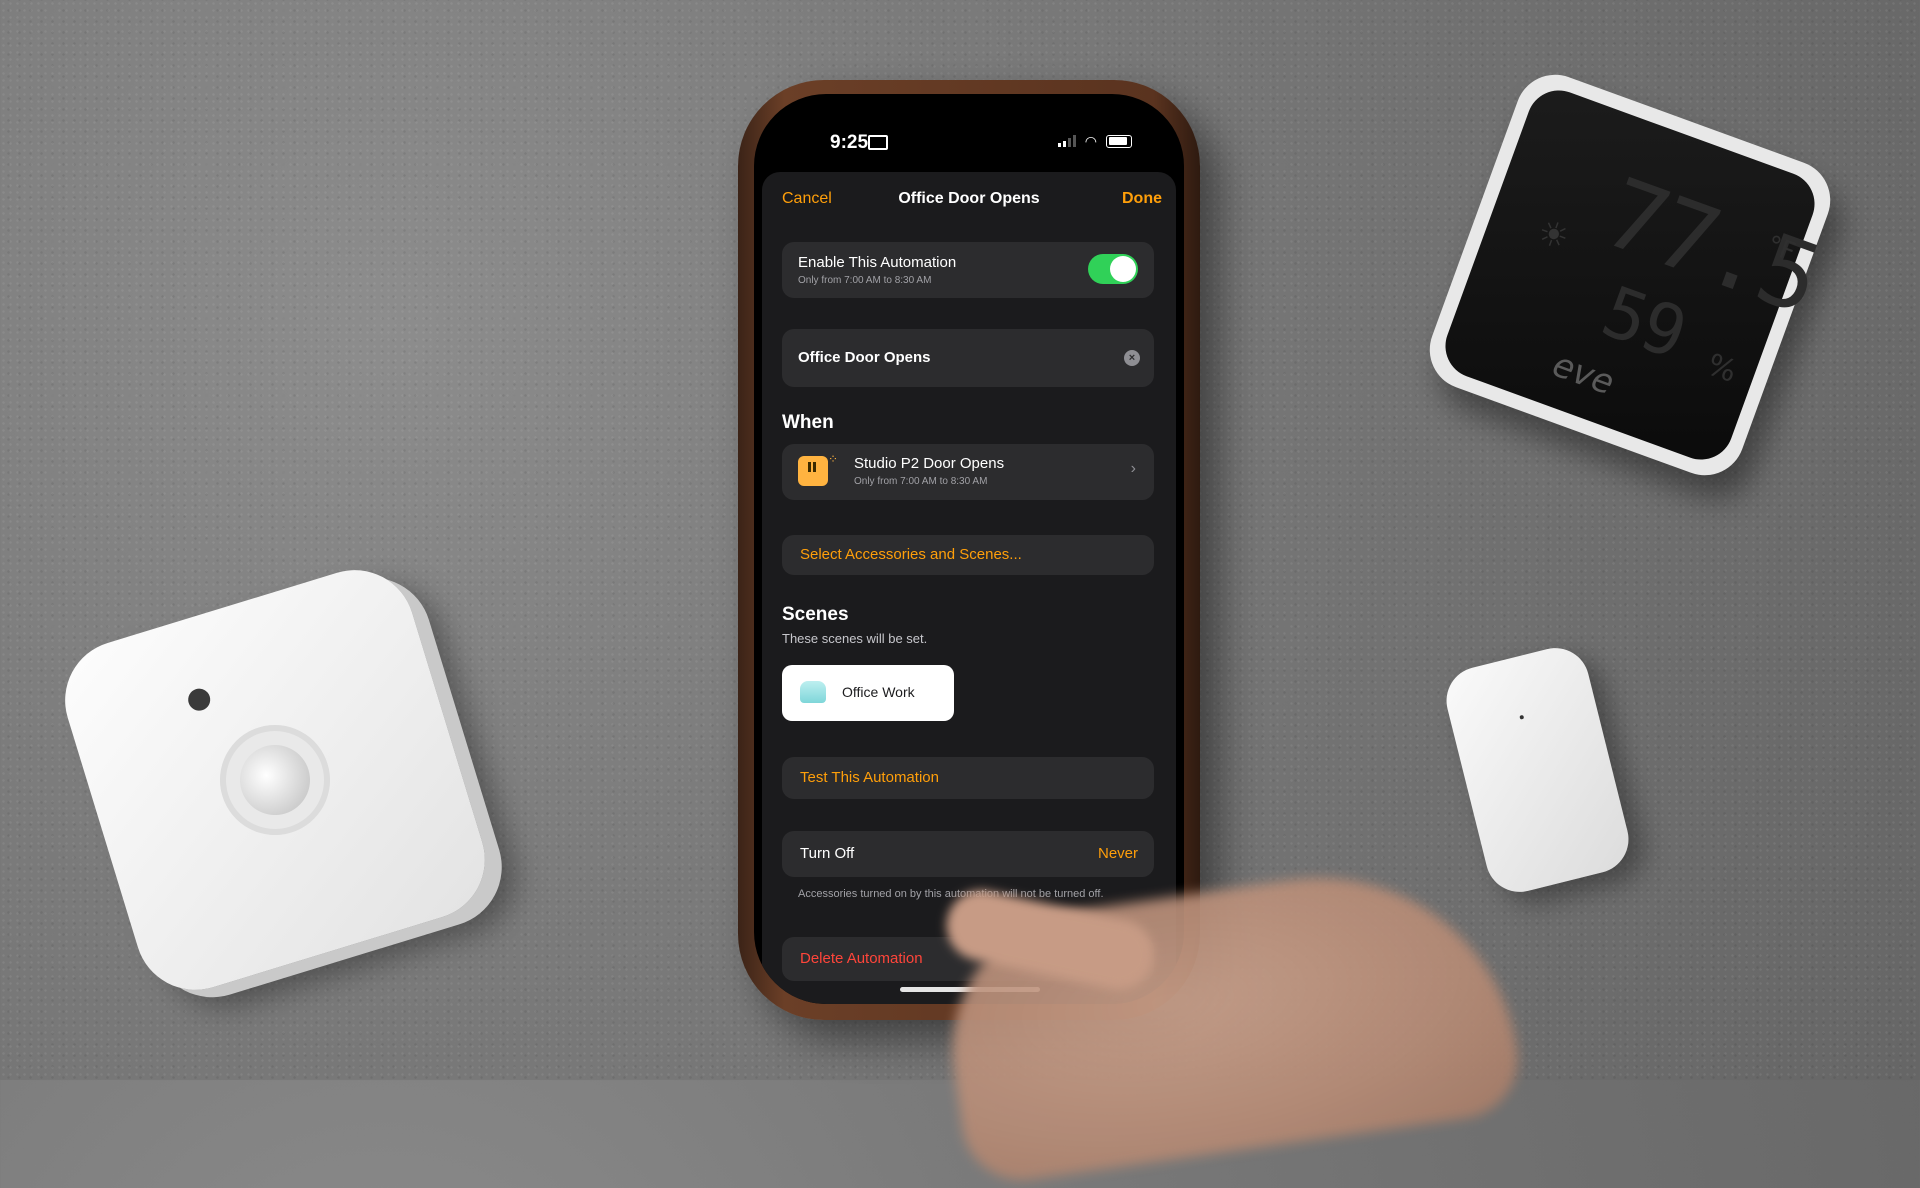 The image size is (1920, 1188). What do you see at coordinates (833, 459) in the screenshot?
I see `sensor-rays-icon: ⁘` at bounding box center [833, 459].